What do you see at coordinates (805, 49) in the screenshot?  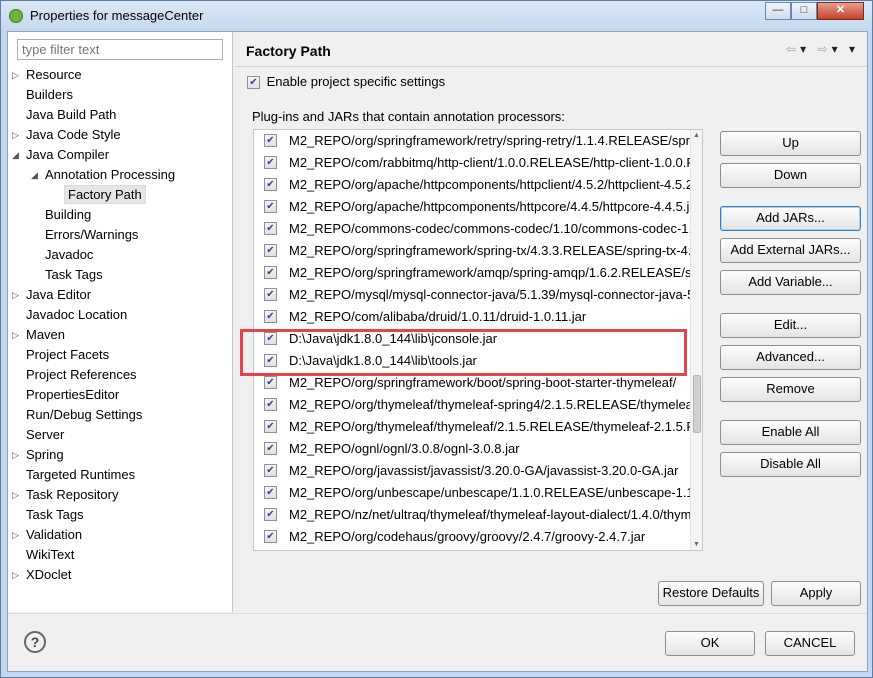 I see `back-menu-icon: ▾` at bounding box center [805, 49].